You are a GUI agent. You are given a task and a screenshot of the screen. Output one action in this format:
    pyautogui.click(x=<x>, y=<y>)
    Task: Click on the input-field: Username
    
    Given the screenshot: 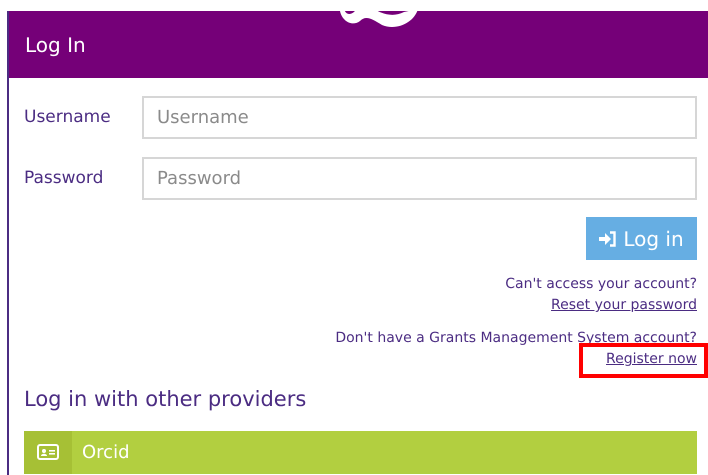 What is the action you would take?
    pyautogui.click(x=419, y=117)
    